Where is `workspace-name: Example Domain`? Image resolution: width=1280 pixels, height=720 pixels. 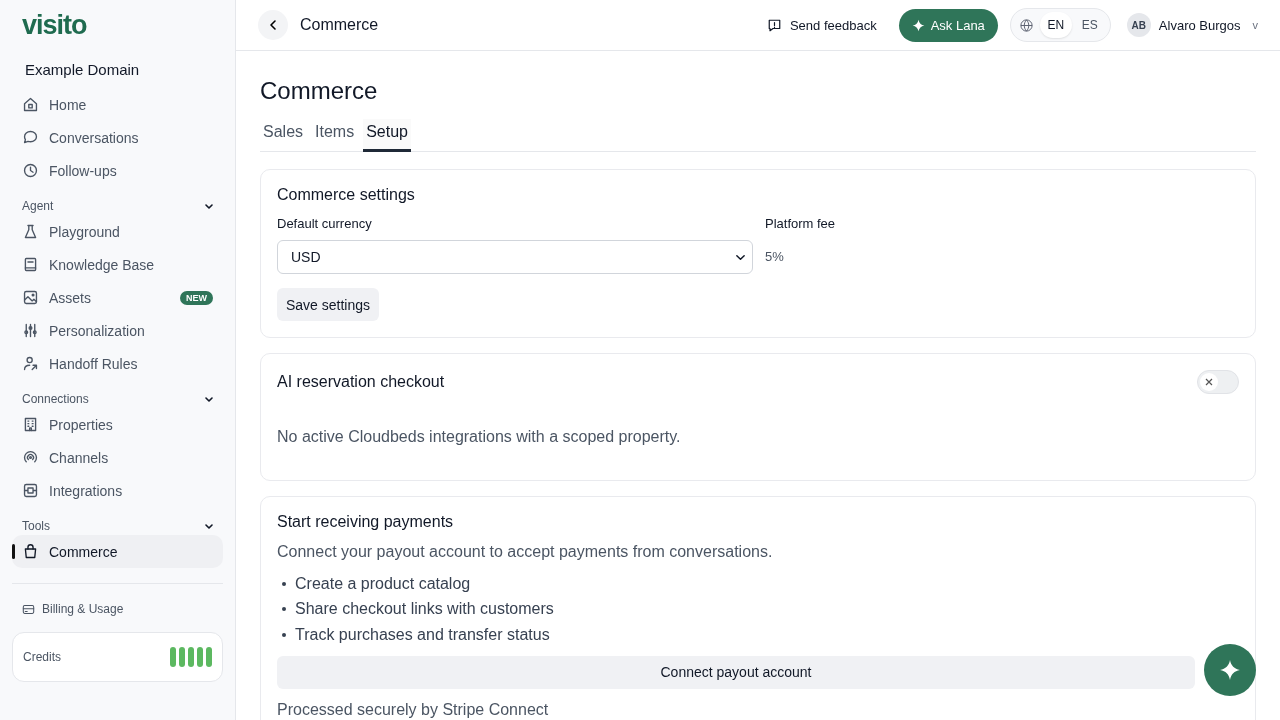 workspace-name: Example Domain is located at coordinates (124, 69).